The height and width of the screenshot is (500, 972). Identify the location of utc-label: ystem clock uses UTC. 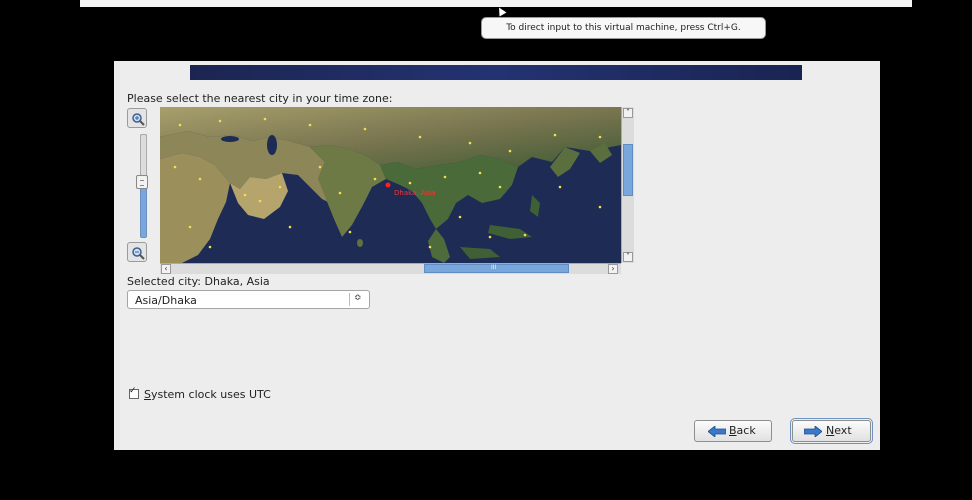
(210, 394).